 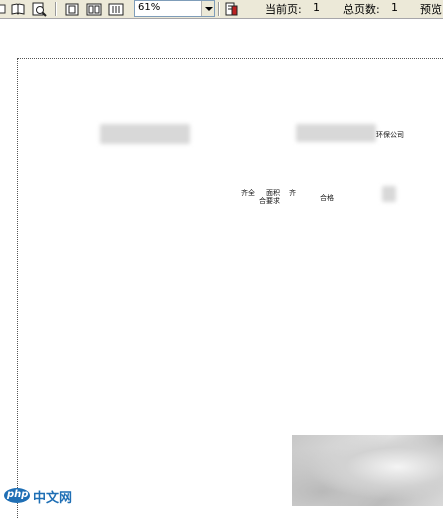 I want to click on preview-label: 预览, so click(x=431, y=9).